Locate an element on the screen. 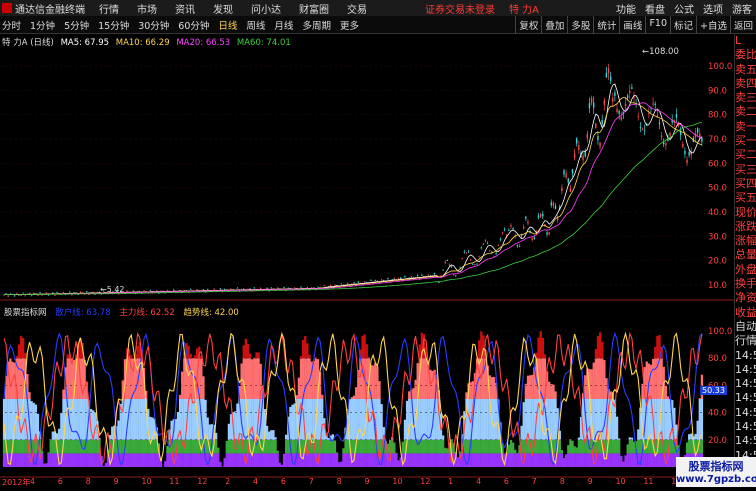  menu-discover: 发现 is located at coordinates (223, 8).